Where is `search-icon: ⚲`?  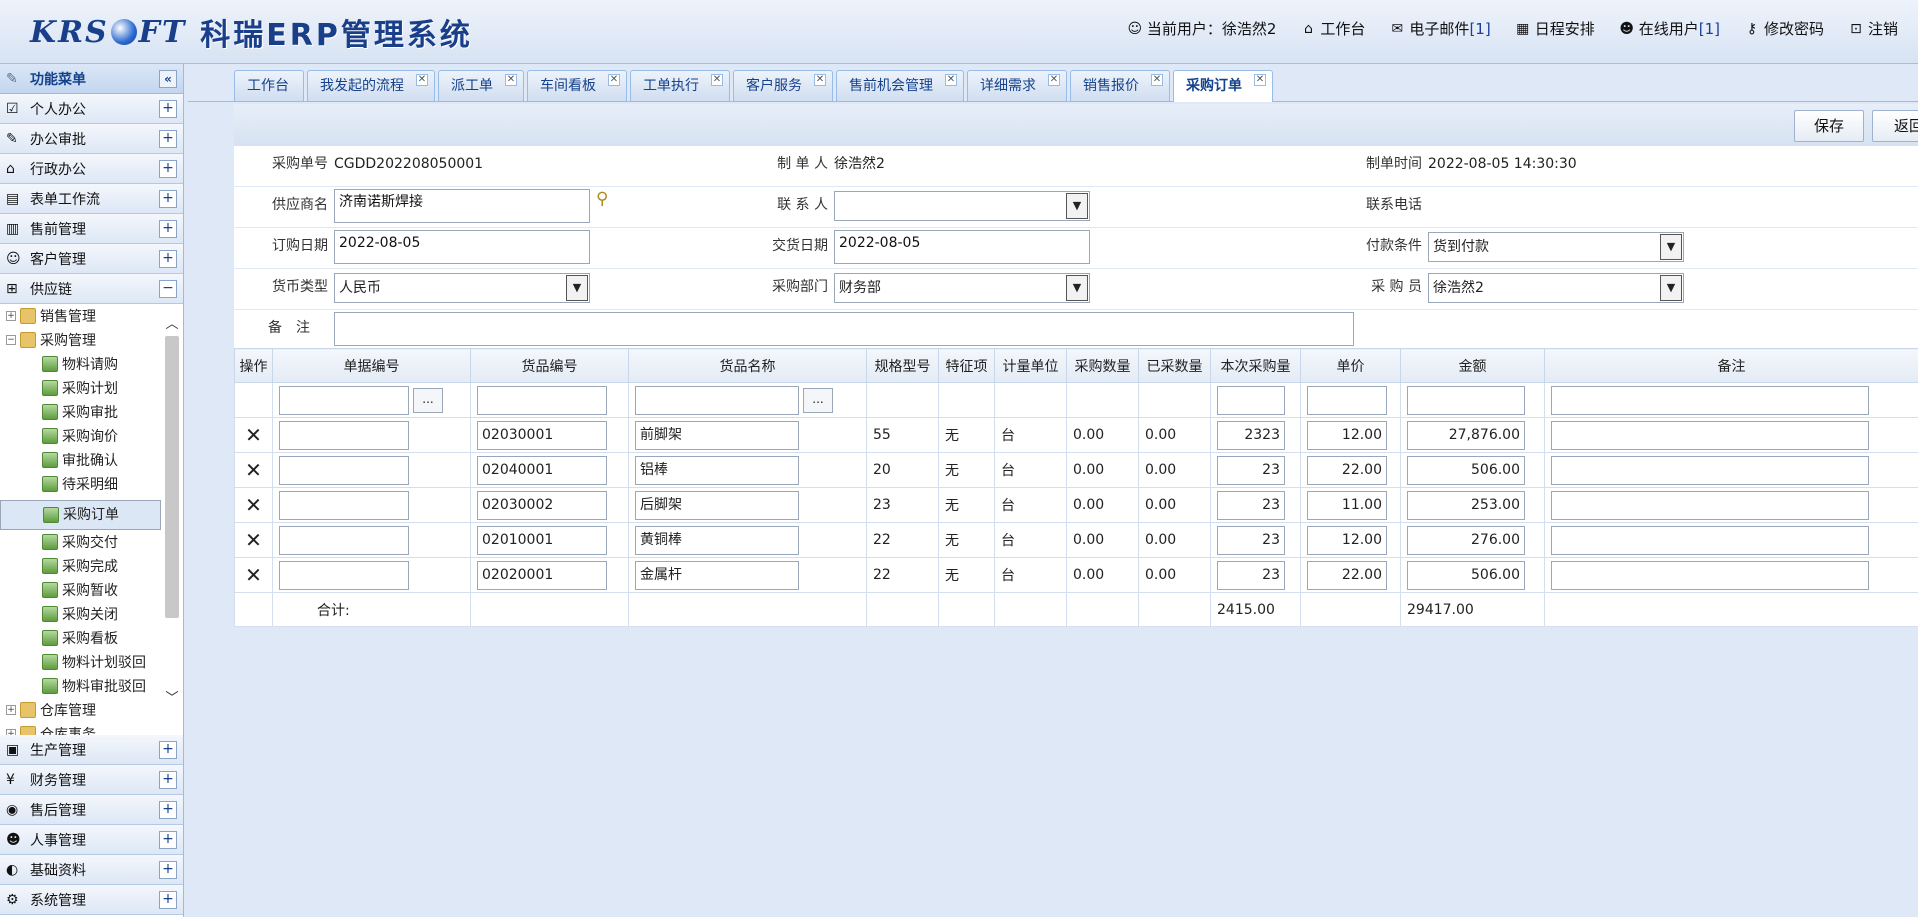 search-icon: ⚲ is located at coordinates (602, 199).